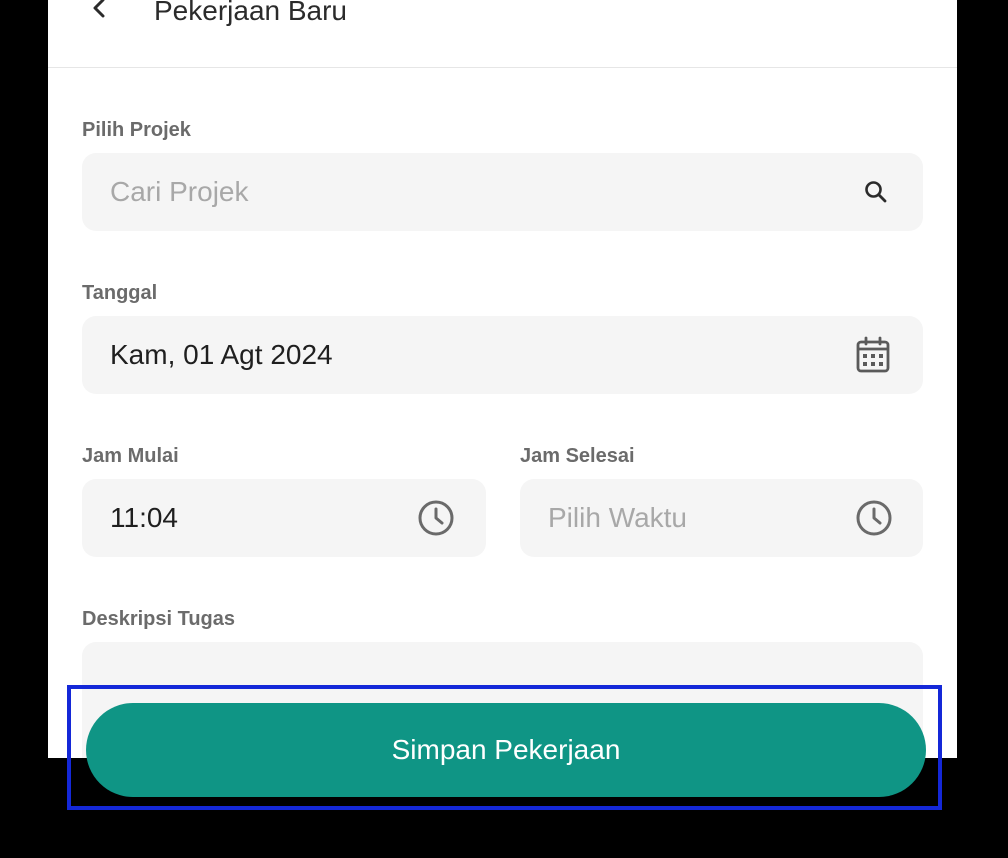 The image size is (1008, 858). I want to click on date-field: Kam, 01 Agt 2024, so click(502, 355).